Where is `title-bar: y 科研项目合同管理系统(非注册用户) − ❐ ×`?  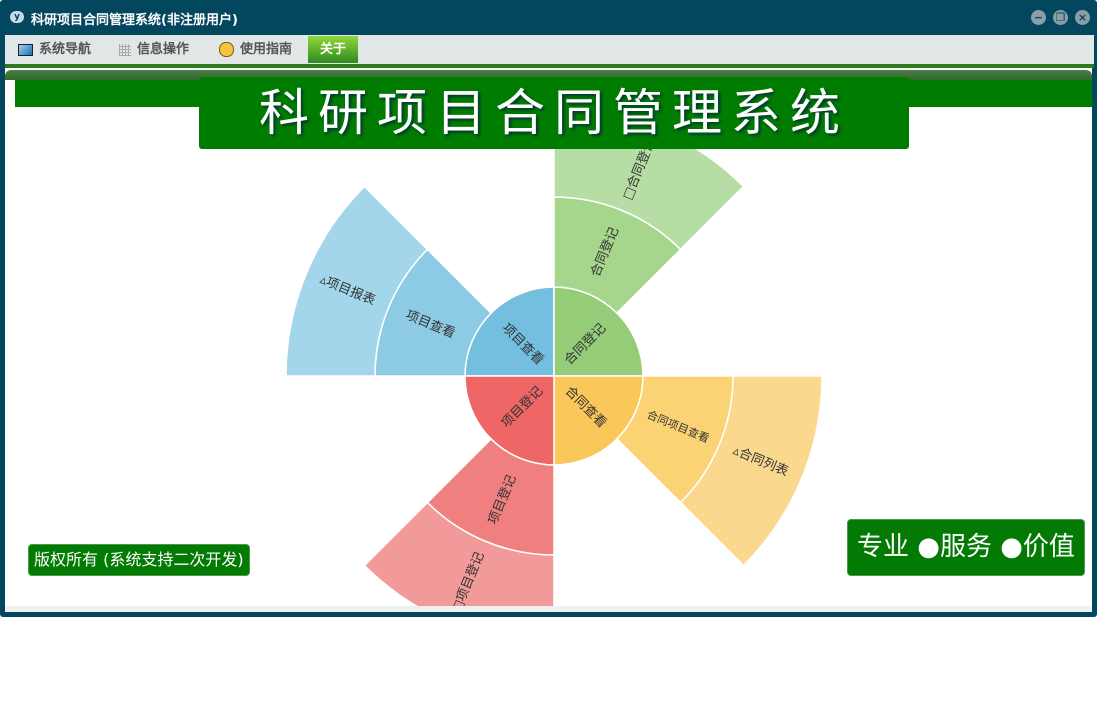 title-bar: y 科研项目合同管理系统(非注册用户) − ❐ × is located at coordinates (548, 17).